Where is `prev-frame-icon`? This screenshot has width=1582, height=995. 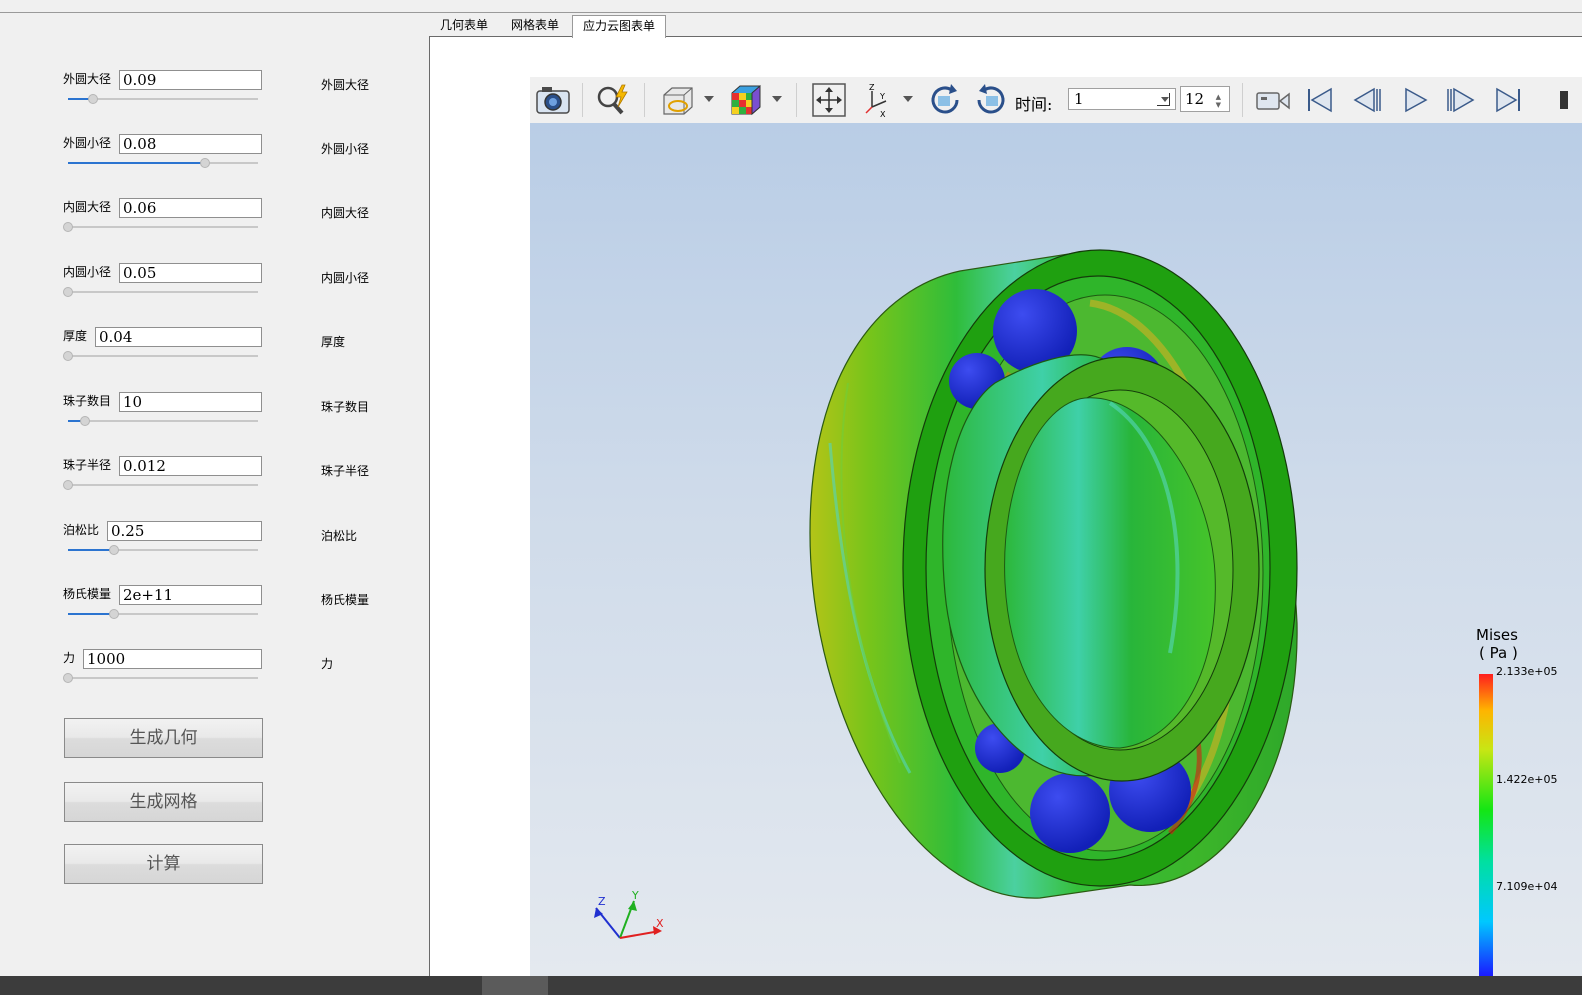
prev-frame-icon is located at coordinates (1367, 100).